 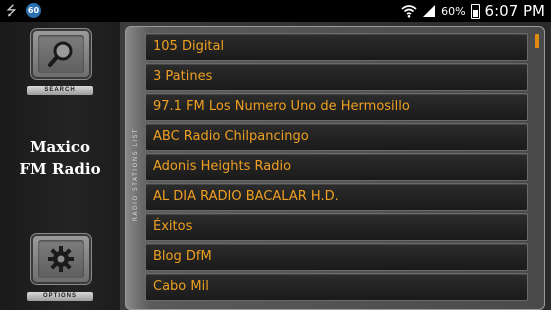 I want to click on station-item: 105 Digital, so click(x=336, y=47).